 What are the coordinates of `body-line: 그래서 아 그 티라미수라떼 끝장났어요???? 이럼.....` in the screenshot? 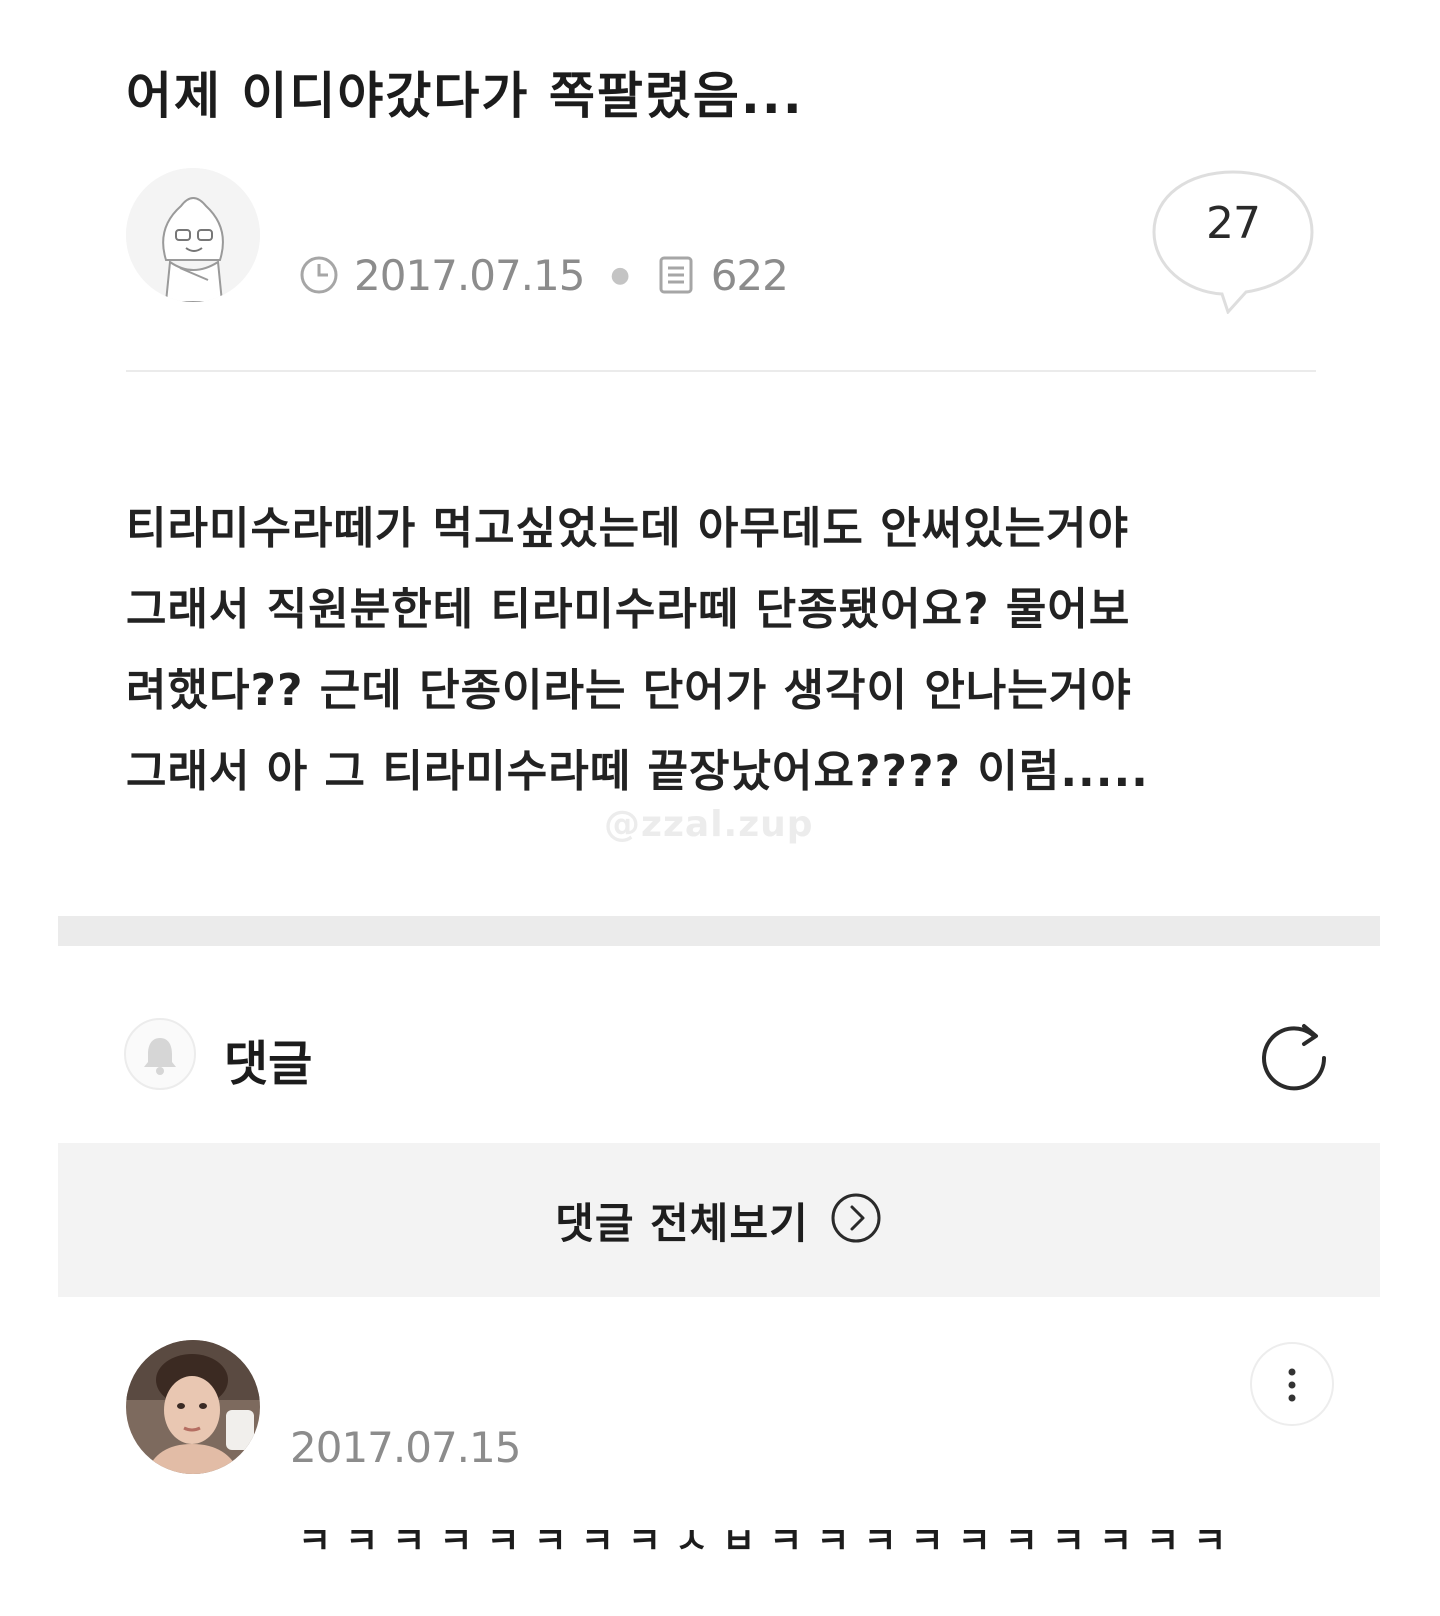 It's located at (637, 771).